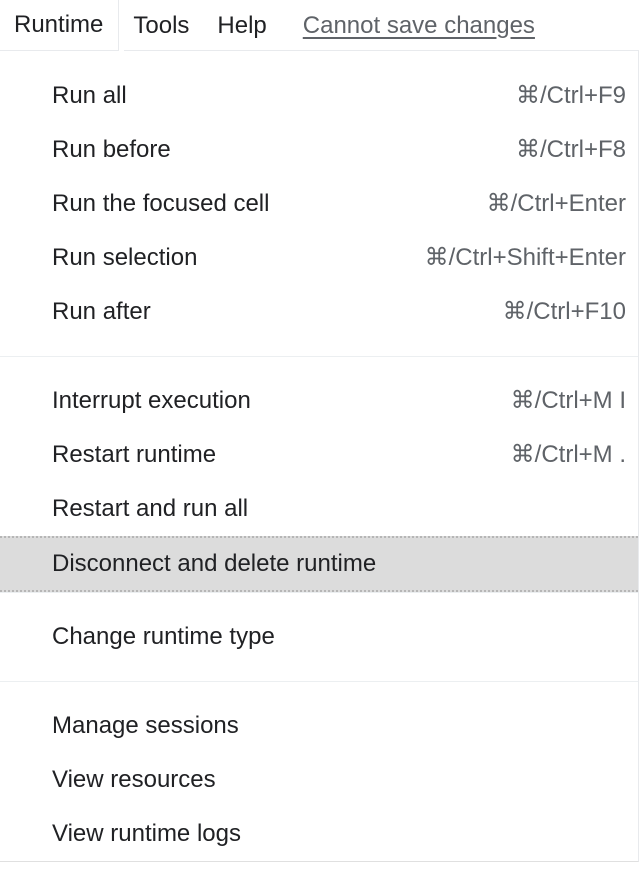 This screenshot has width=639, height=879. I want to click on menu-item-label: Interrupt execution, so click(151, 400).